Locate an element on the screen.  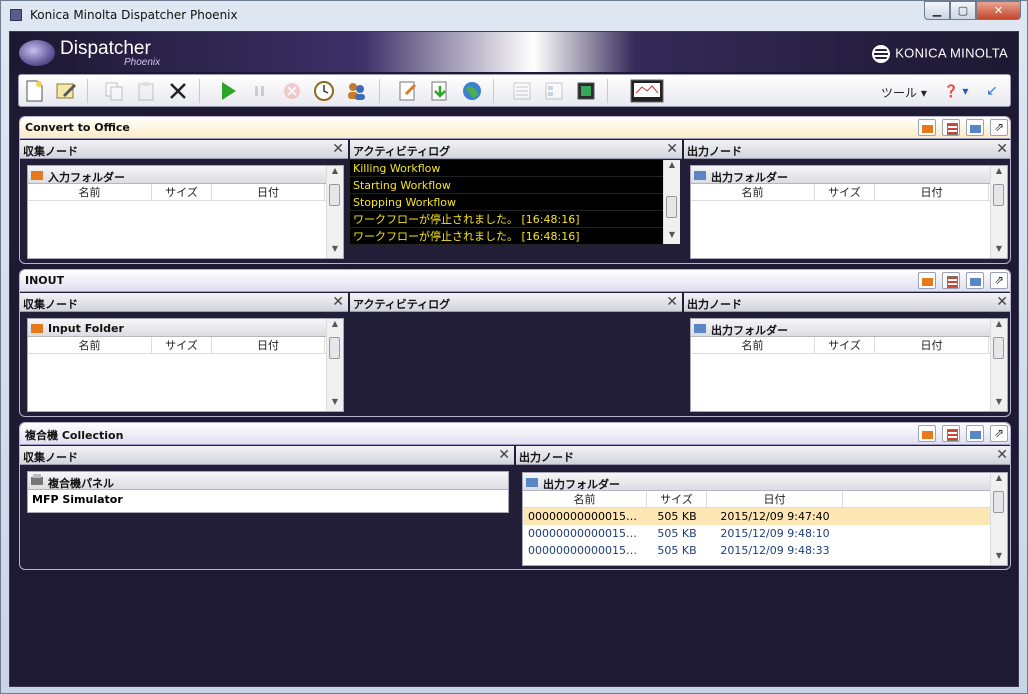
panel-header: INOUT is located at coordinates (515, 281).